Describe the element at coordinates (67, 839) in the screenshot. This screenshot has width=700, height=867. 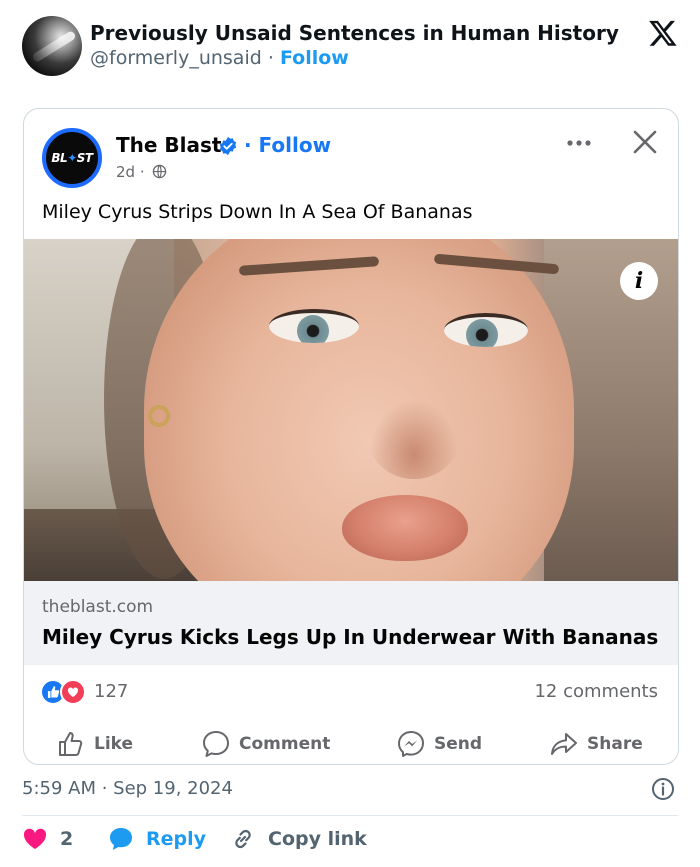
I see `like-count: 2` at that location.